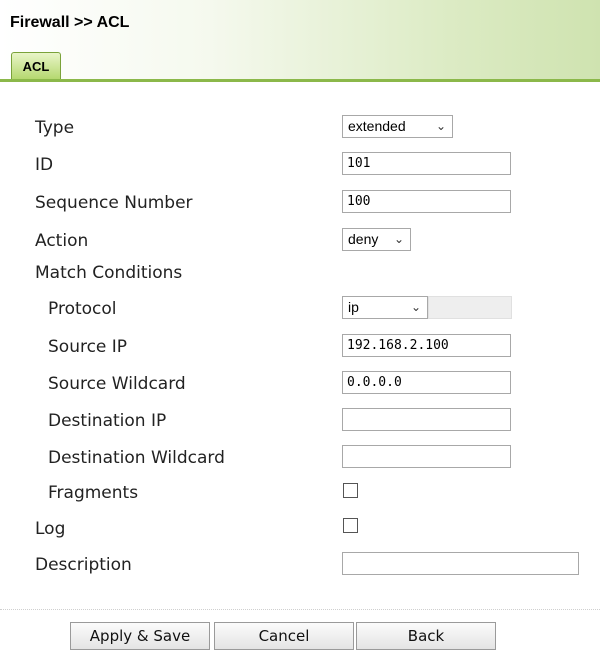 The image size is (600, 650). Describe the element at coordinates (284, 636) in the screenshot. I see `cancel-button: Cancel` at that location.